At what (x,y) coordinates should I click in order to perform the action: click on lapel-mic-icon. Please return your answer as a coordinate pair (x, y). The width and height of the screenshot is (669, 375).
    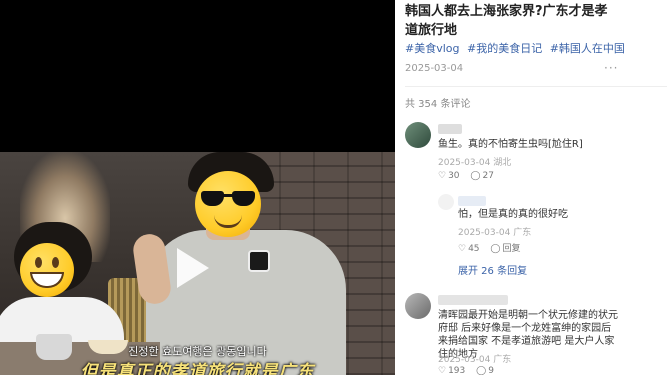
    Looking at the image, I should click on (259, 261).